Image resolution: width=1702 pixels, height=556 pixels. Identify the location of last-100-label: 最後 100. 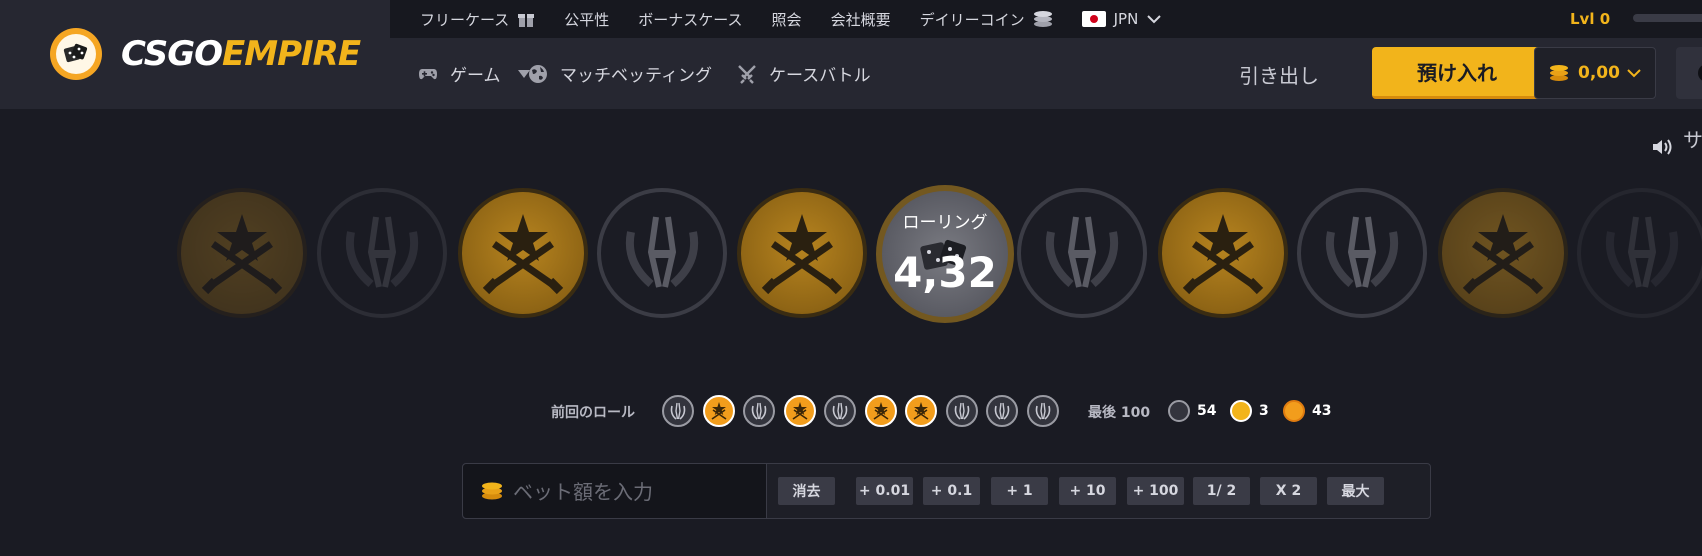
(1119, 413).